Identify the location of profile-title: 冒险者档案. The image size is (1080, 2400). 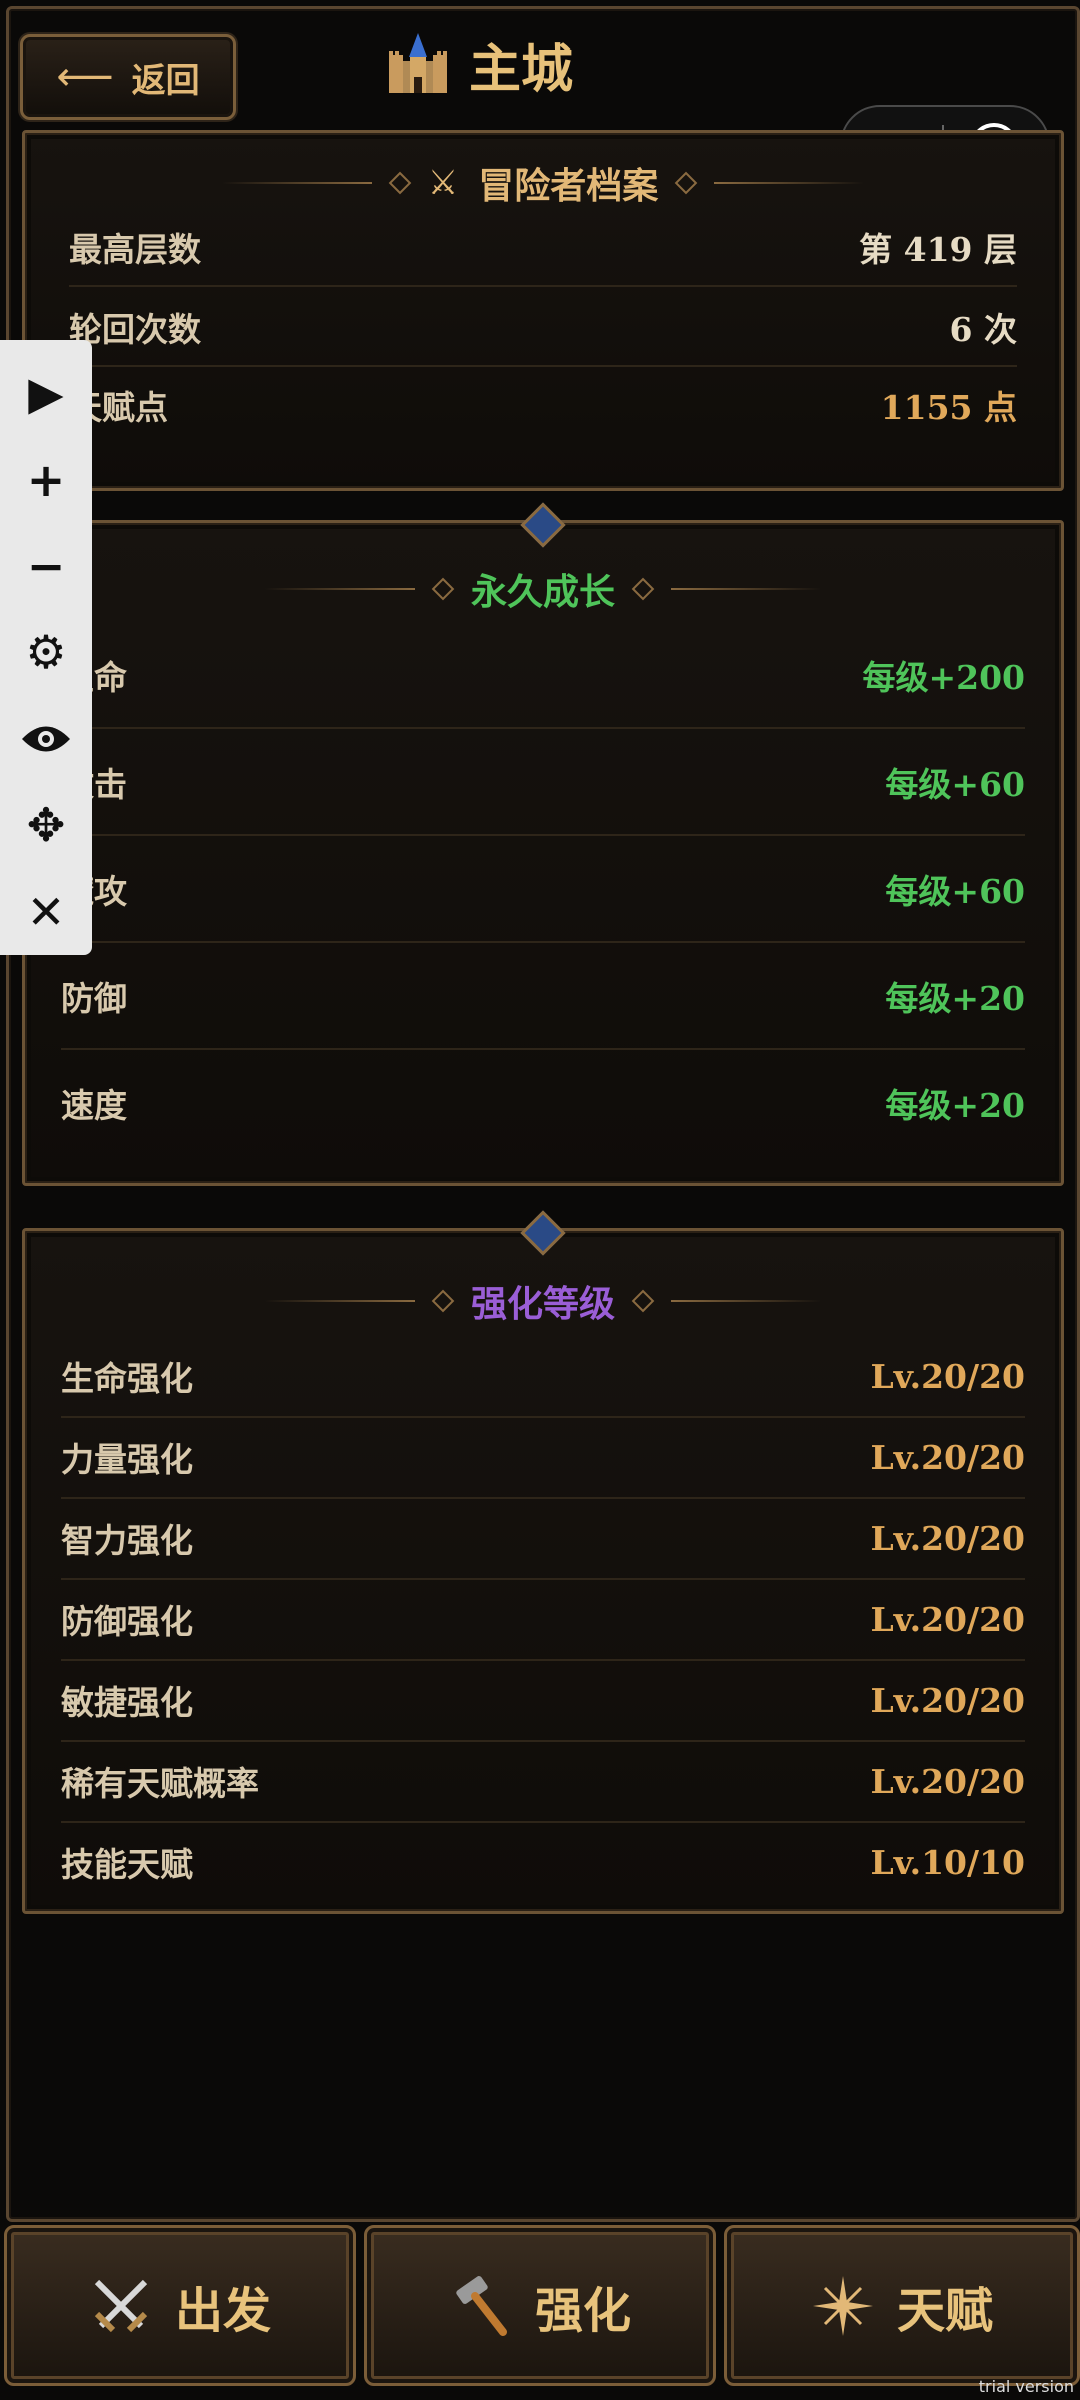
(568, 186).